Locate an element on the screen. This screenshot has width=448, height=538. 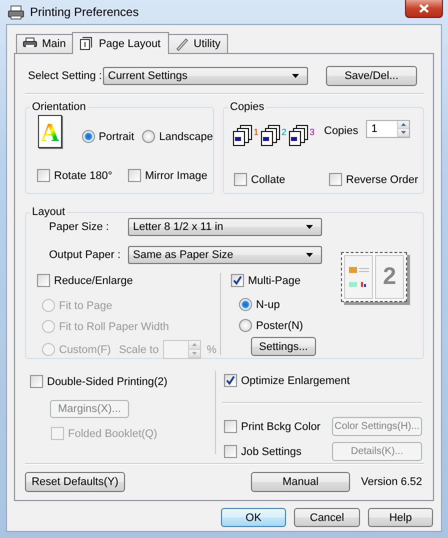
dialog-button: OK is located at coordinates (253, 517).